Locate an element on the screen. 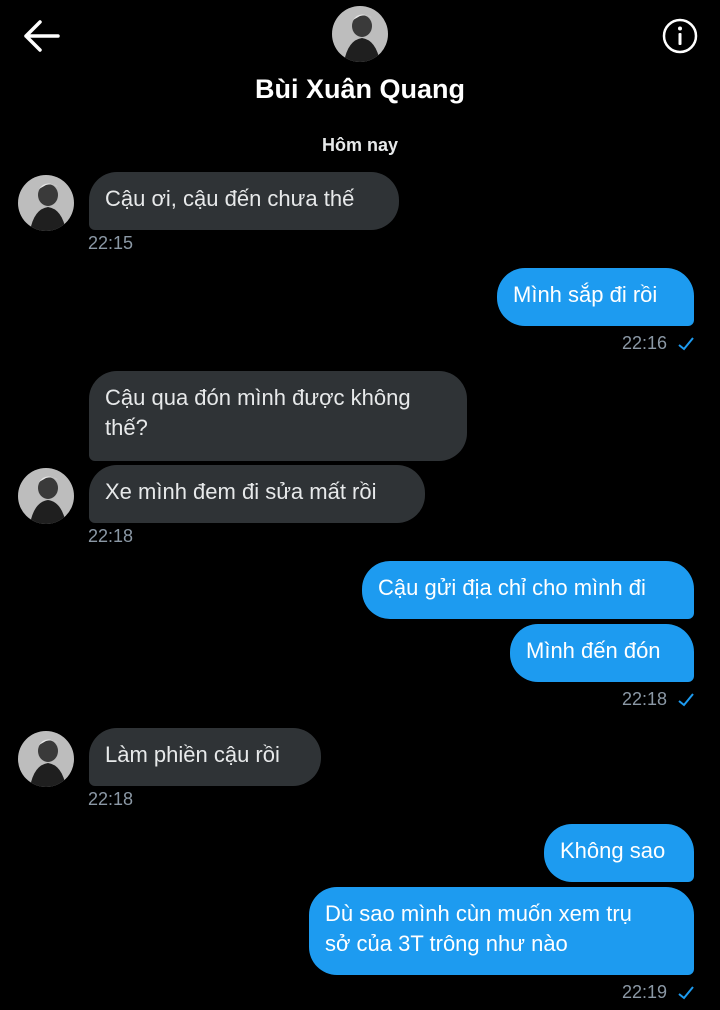  info-circle-icon is located at coordinates (680, 36).